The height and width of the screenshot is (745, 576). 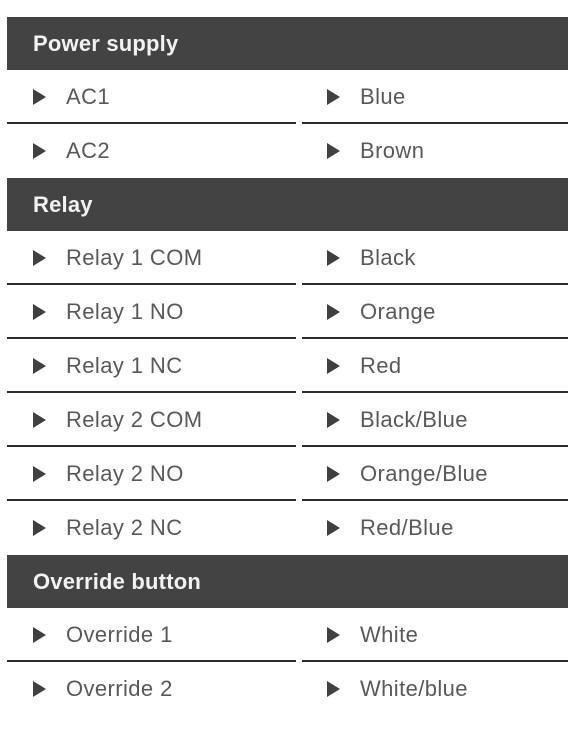 I want to click on terminal-cell: Relay 2 COM, so click(x=154, y=420).